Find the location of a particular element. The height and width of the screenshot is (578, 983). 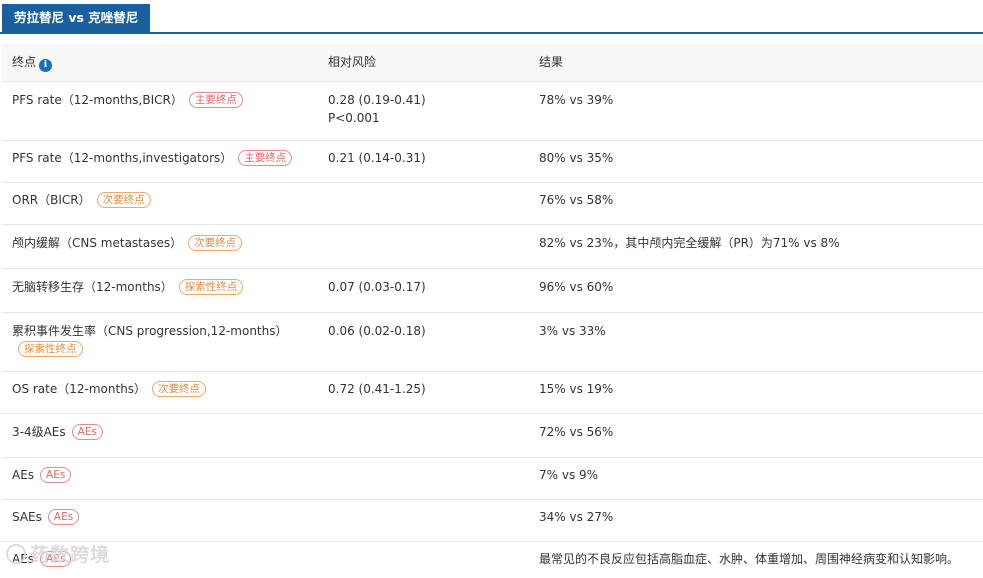

risk-cell: 0.28 (0.19-0.41) P<0.001 is located at coordinates (377, 109).